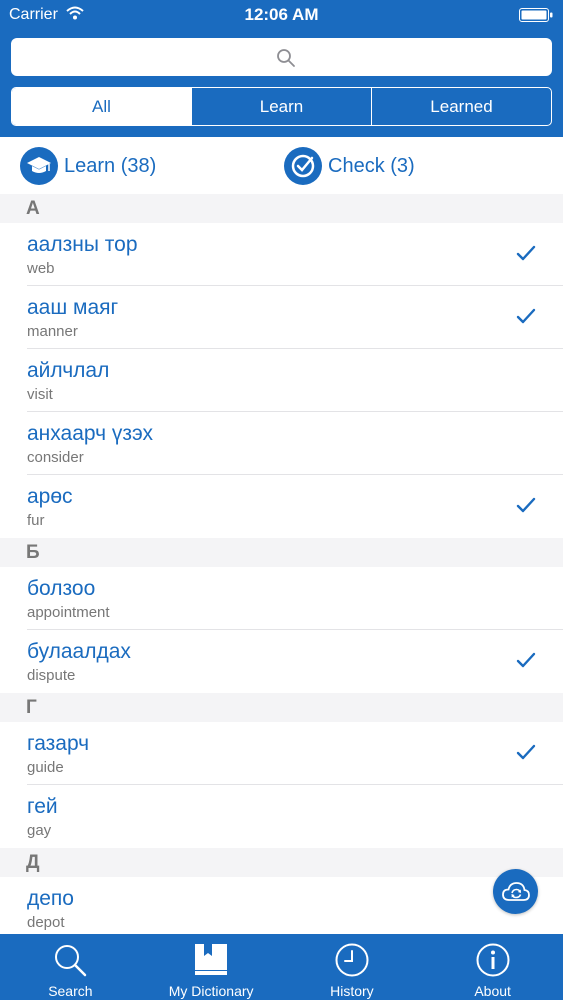  What do you see at coordinates (281, 380) in the screenshot?
I see `list-item: айлчлал visit` at bounding box center [281, 380].